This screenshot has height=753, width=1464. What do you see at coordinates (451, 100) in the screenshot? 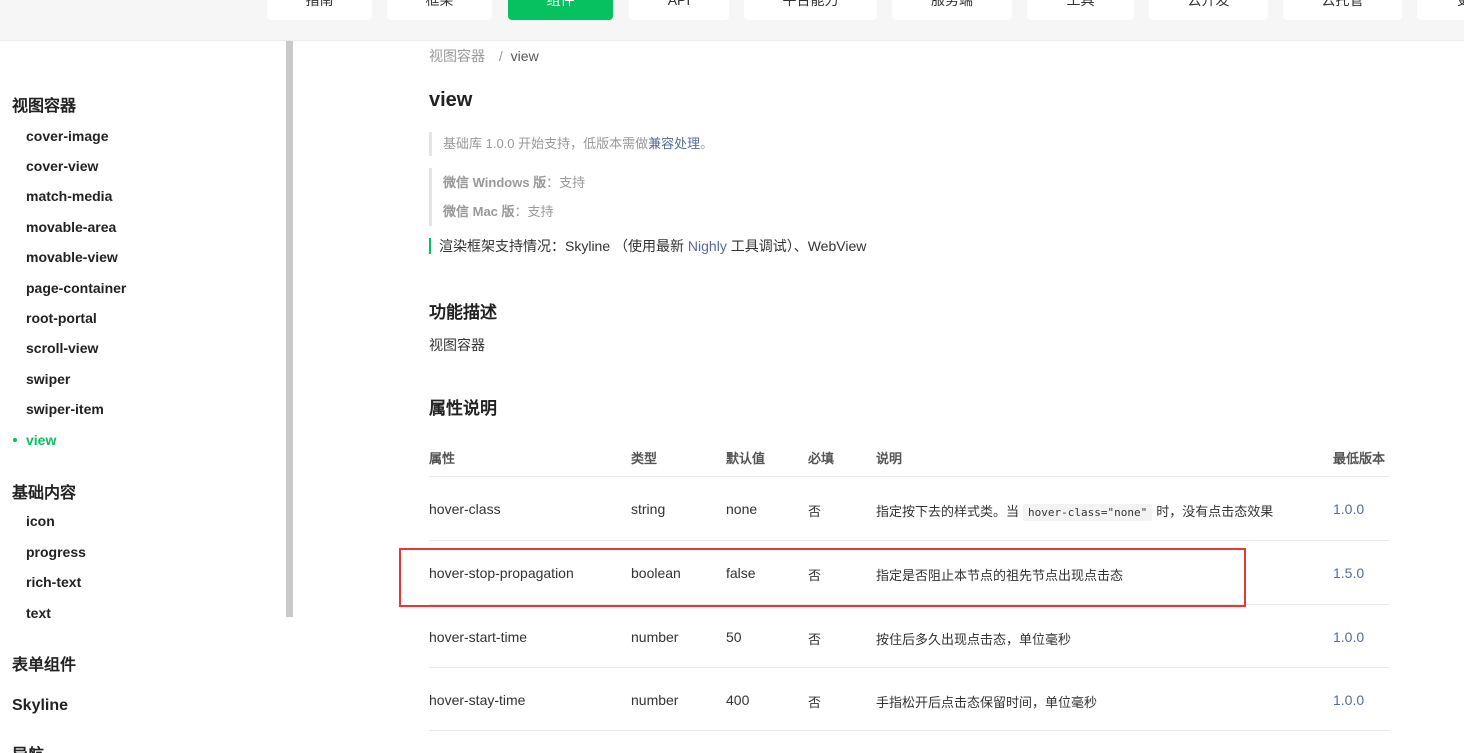
I see `page-title: view` at bounding box center [451, 100].